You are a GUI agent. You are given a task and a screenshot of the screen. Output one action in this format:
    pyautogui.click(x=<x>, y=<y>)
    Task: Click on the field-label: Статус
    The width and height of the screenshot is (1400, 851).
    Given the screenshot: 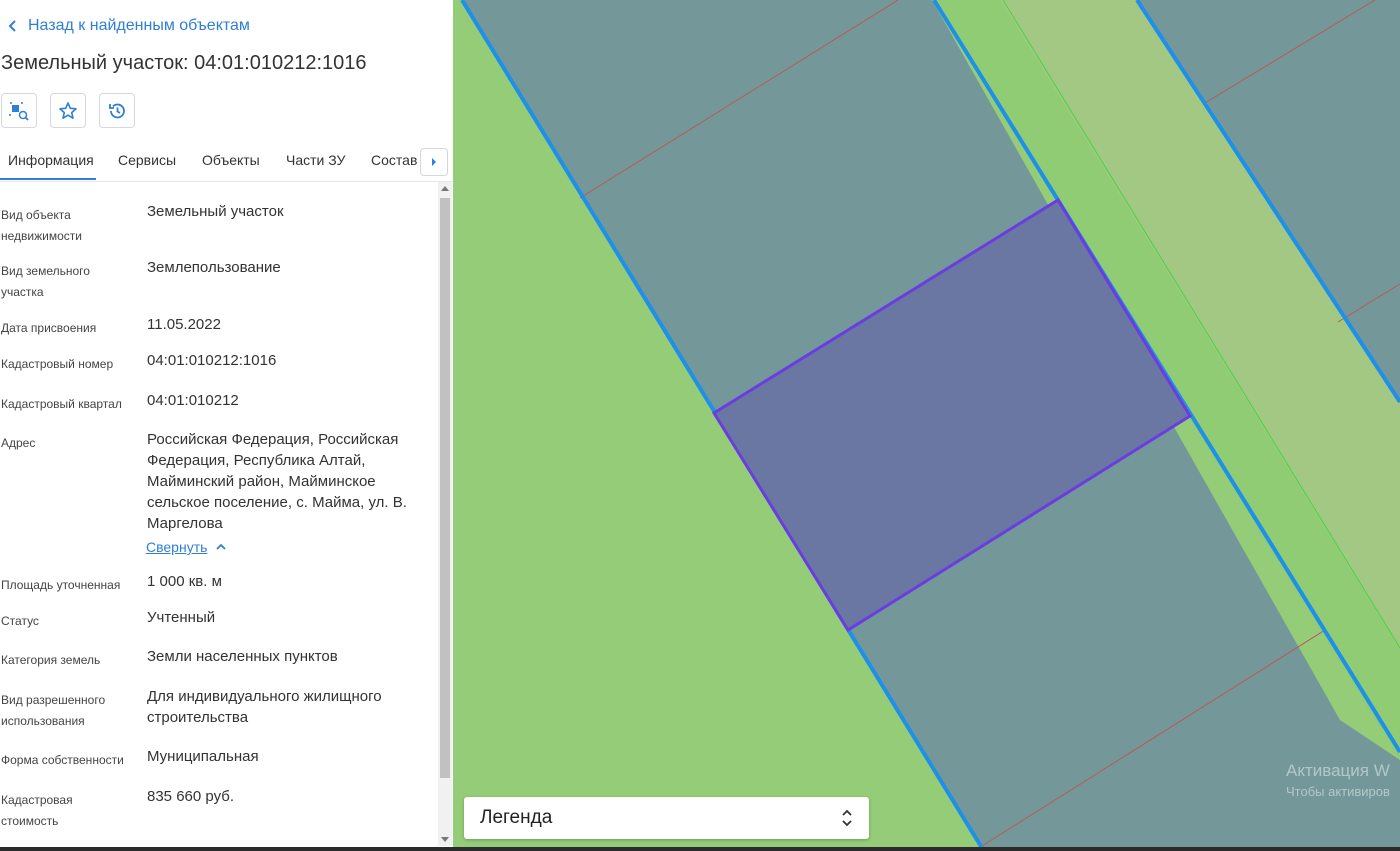 What is the action you would take?
    pyautogui.click(x=20, y=621)
    